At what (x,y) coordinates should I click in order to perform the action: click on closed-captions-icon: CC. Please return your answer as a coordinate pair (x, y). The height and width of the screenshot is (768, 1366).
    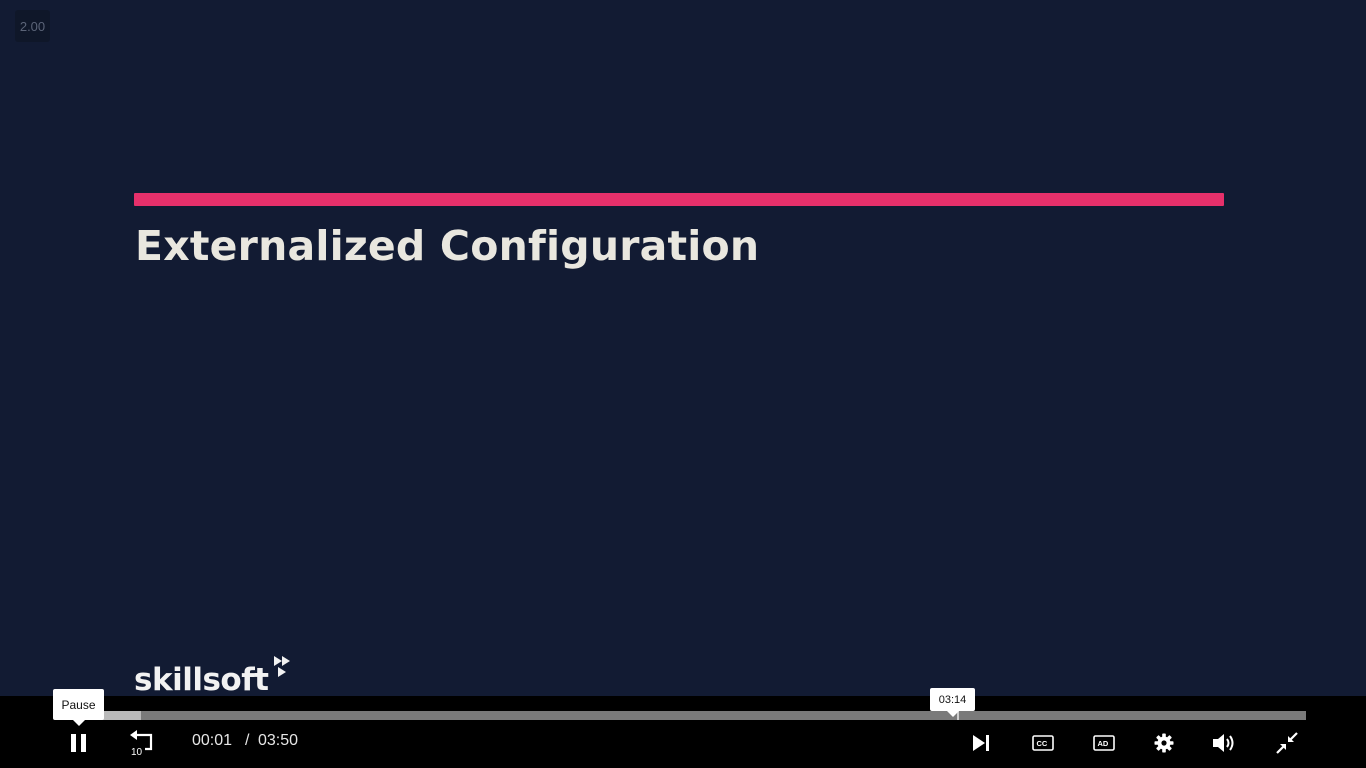
    Looking at the image, I should click on (1043, 743).